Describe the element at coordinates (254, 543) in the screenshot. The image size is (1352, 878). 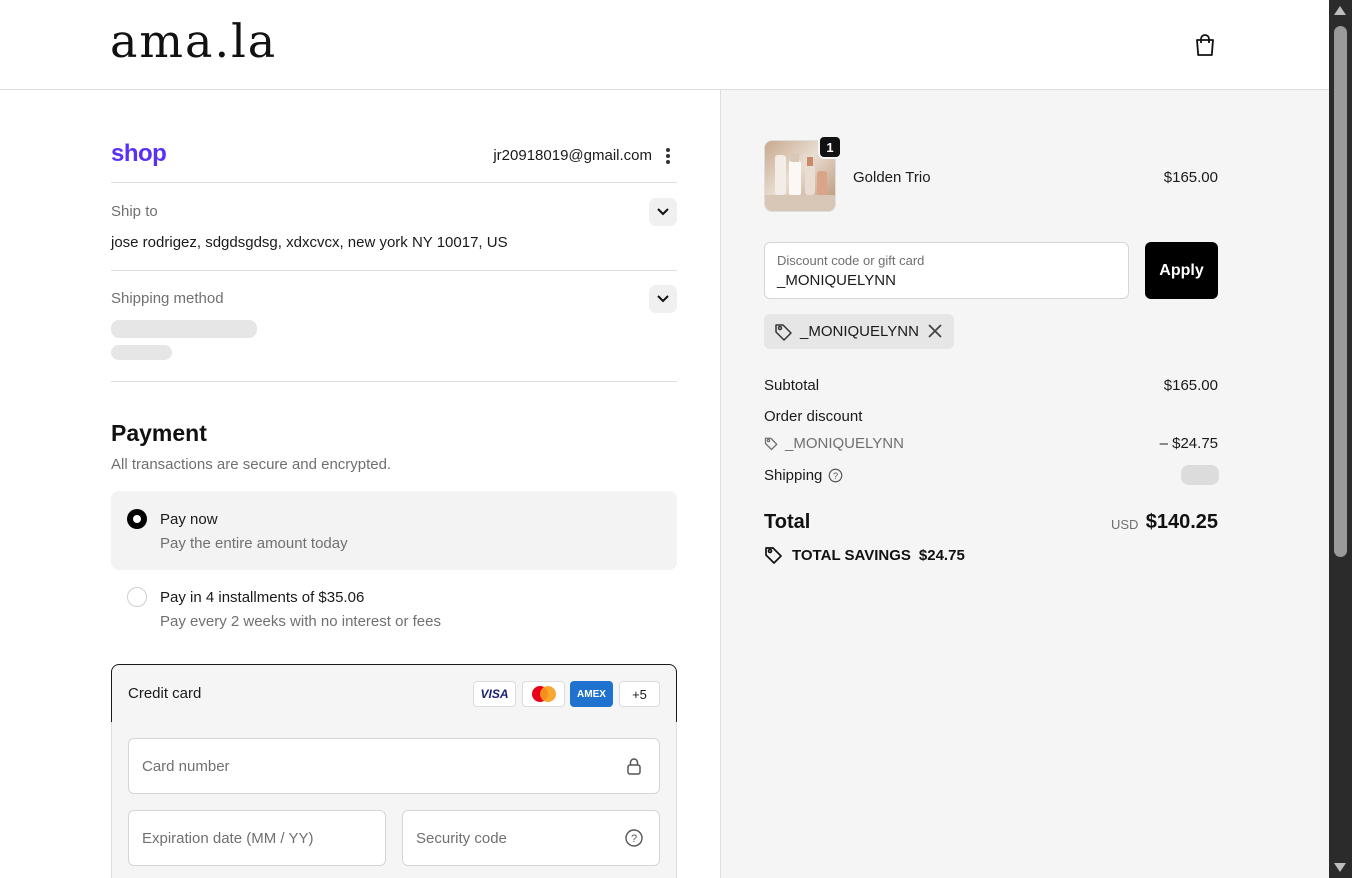
I see `option-subtitle: Pay the entire amount today` at that location.